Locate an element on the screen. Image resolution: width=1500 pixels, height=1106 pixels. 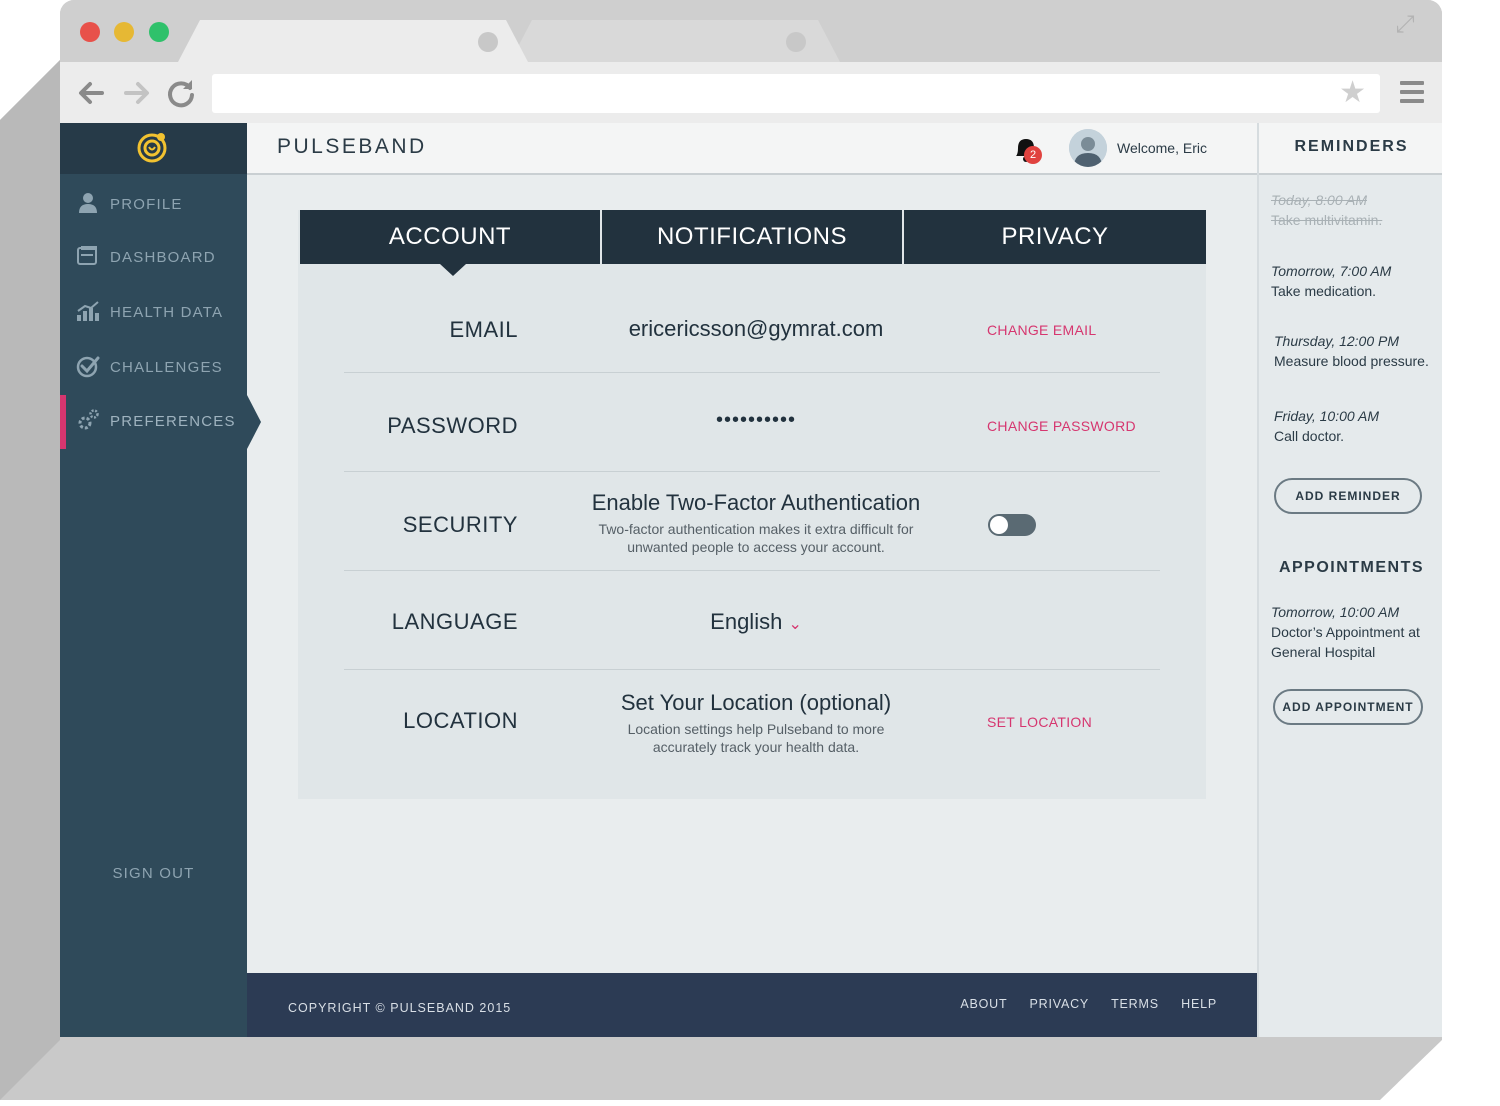
toggle-knob is located at coordinates (999, 525).